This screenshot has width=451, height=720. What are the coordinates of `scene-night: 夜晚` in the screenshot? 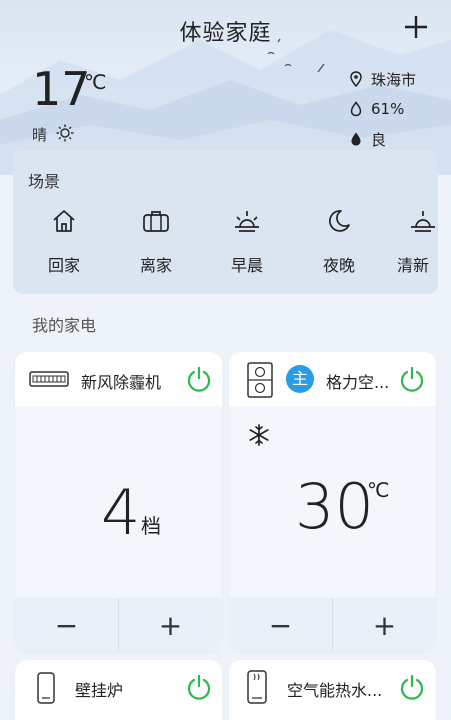 It's located at (339, 241).